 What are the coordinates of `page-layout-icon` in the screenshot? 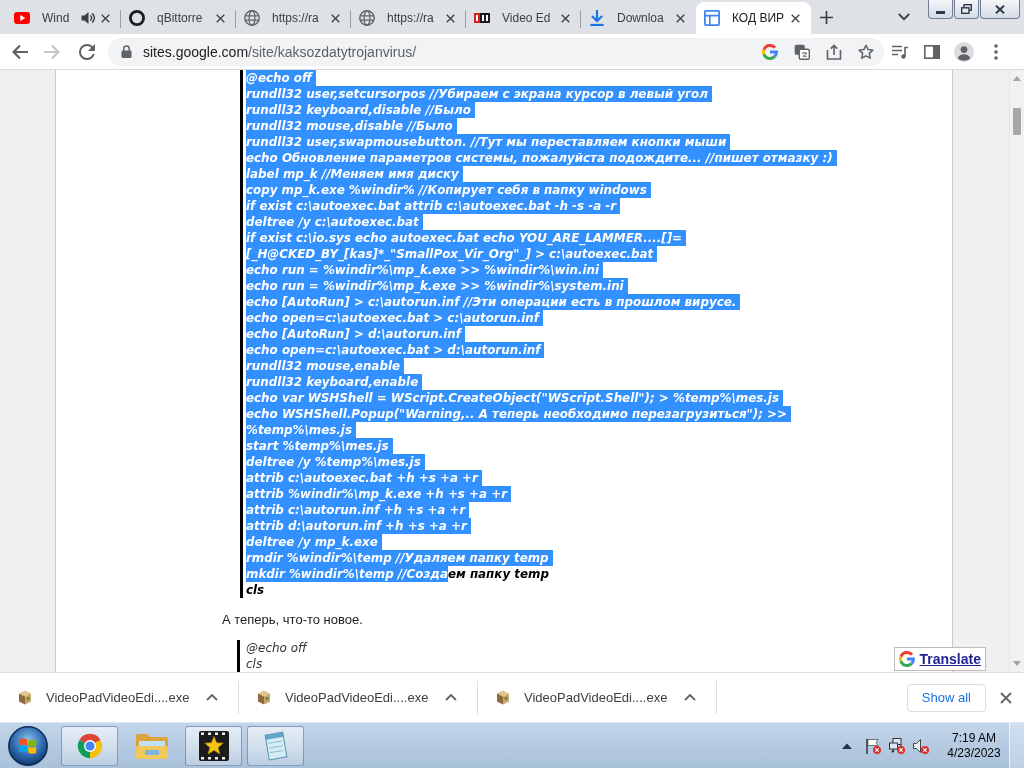 It's located at (712, 18).